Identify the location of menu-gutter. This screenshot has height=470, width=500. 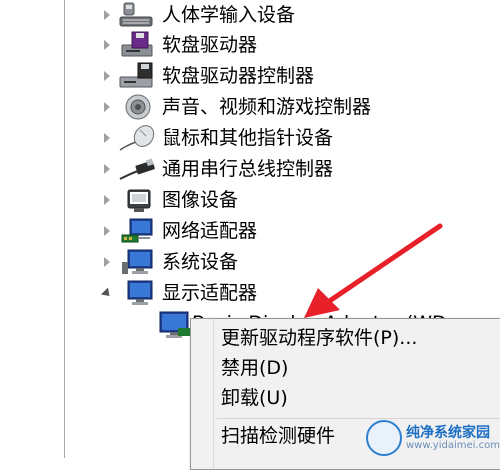
(213, 394).